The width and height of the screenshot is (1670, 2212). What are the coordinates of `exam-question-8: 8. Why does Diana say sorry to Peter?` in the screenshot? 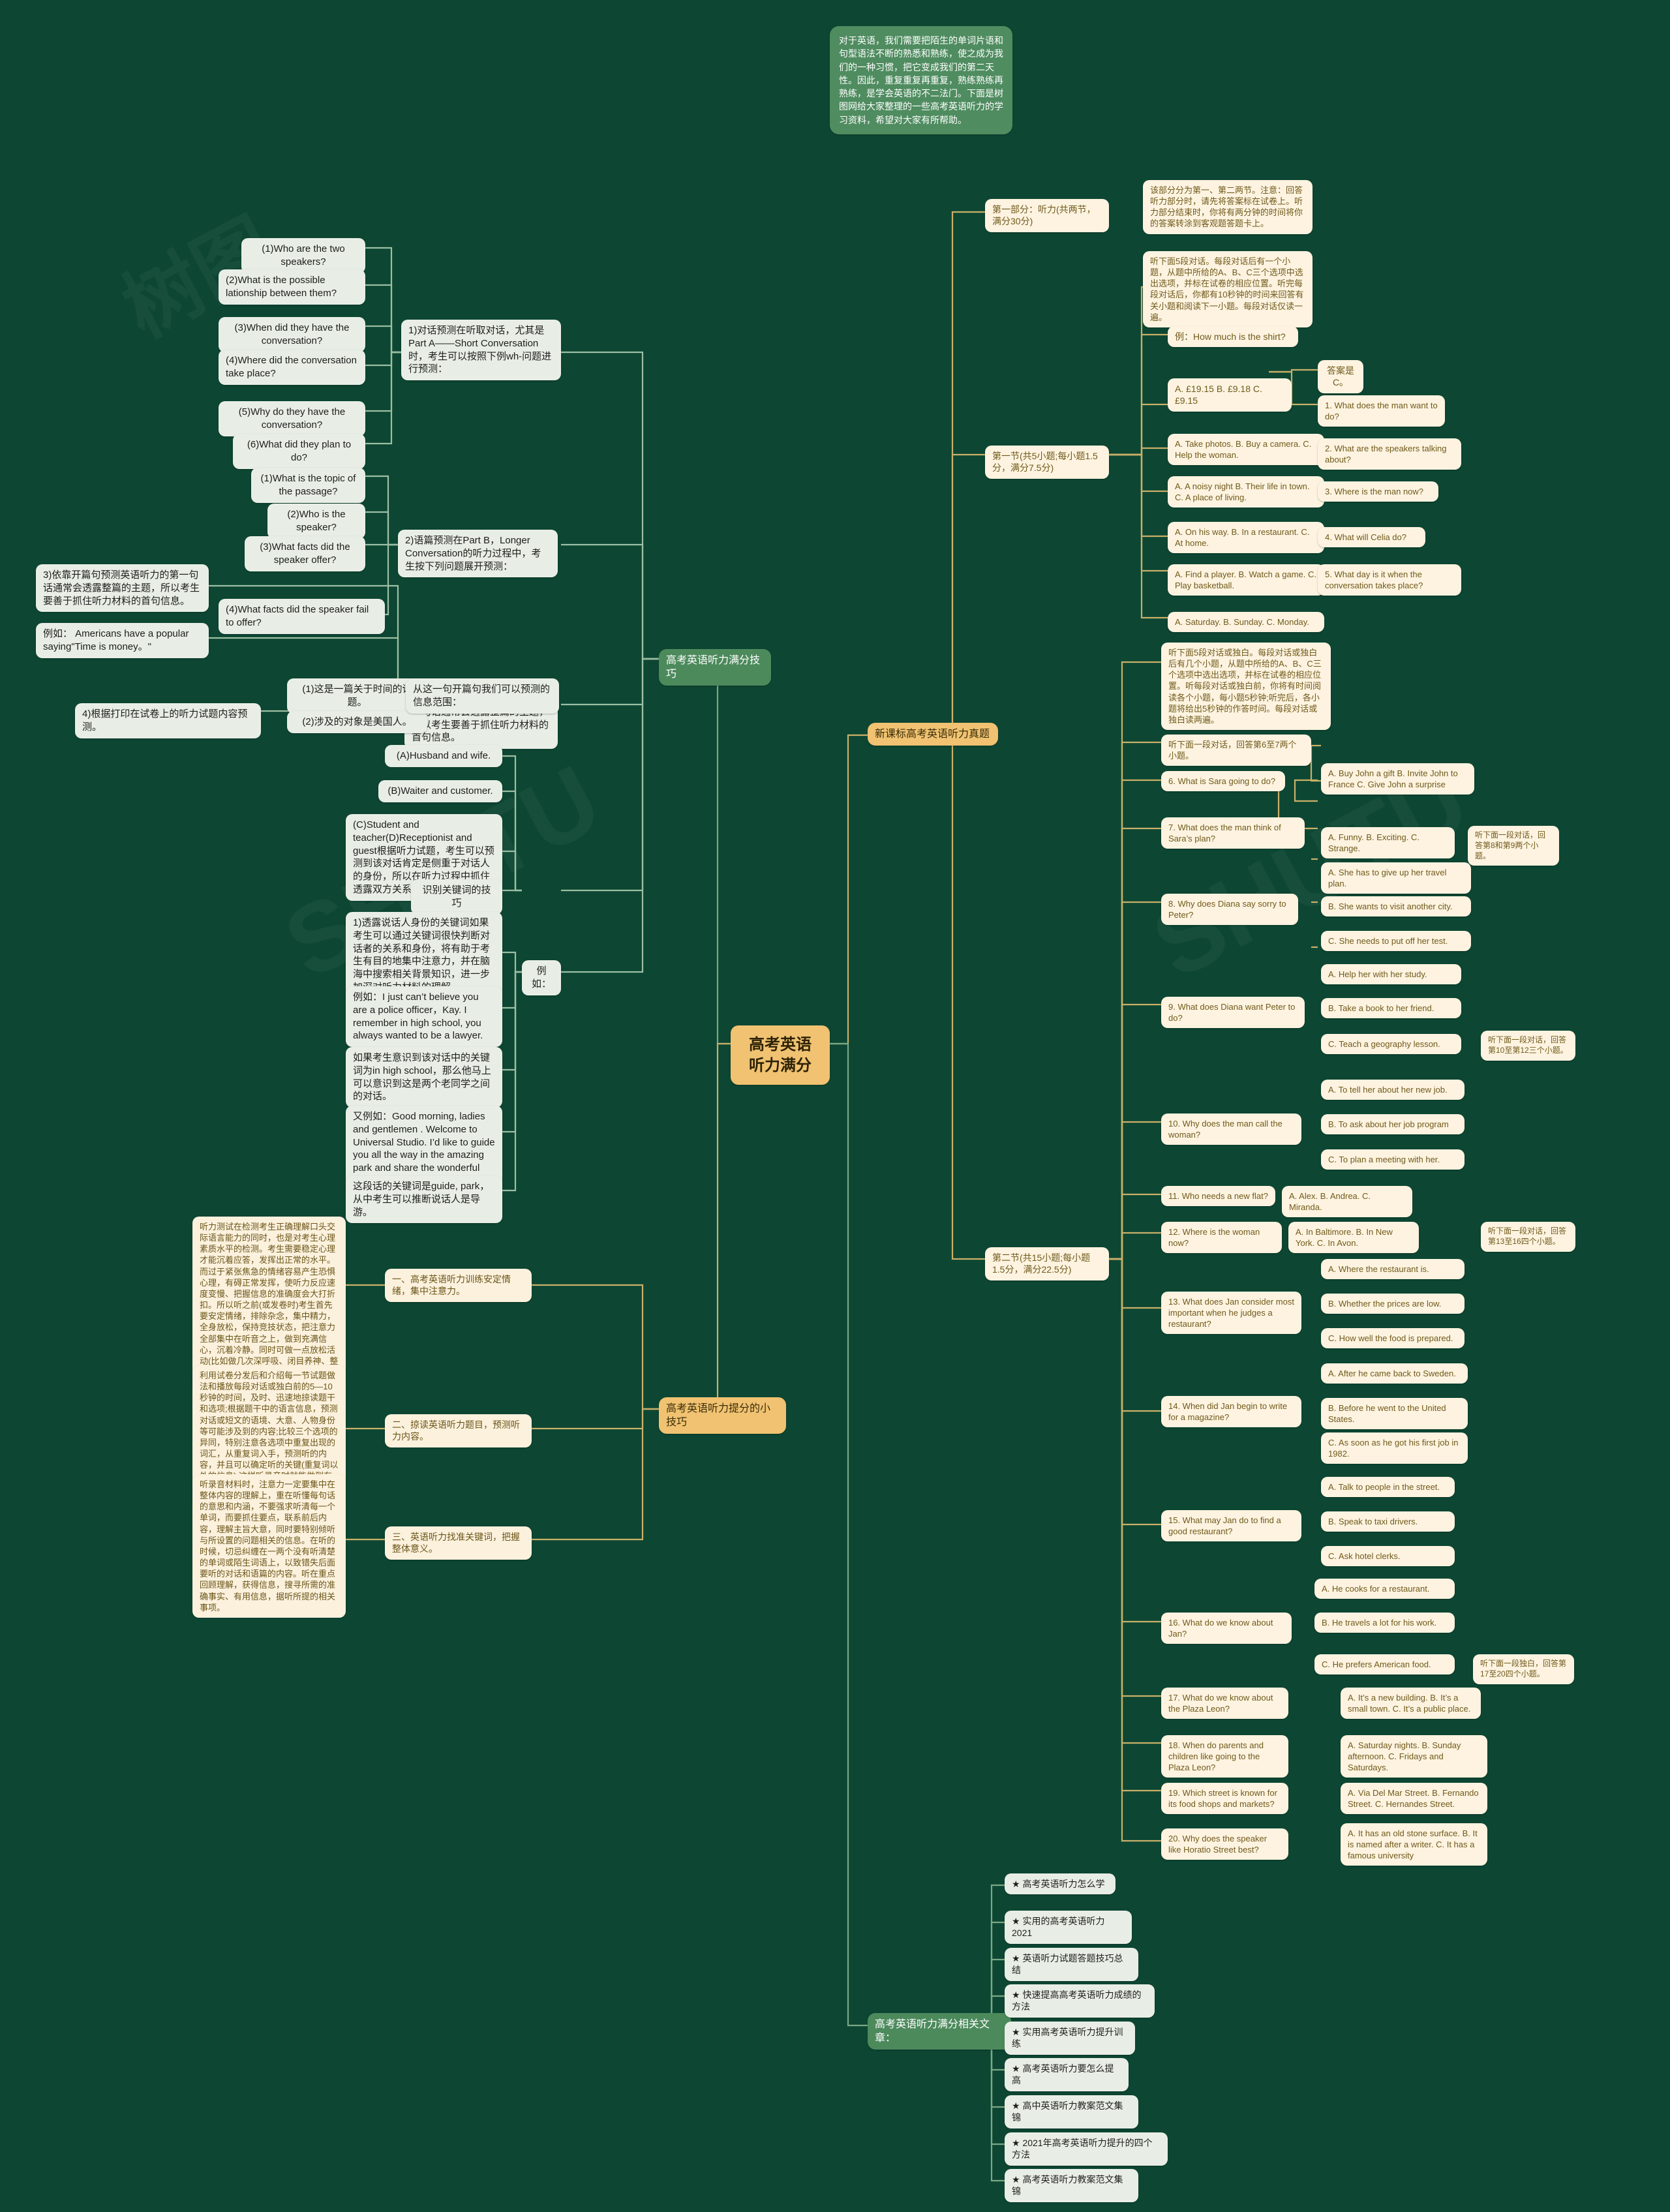 It's located at (1229, 910).